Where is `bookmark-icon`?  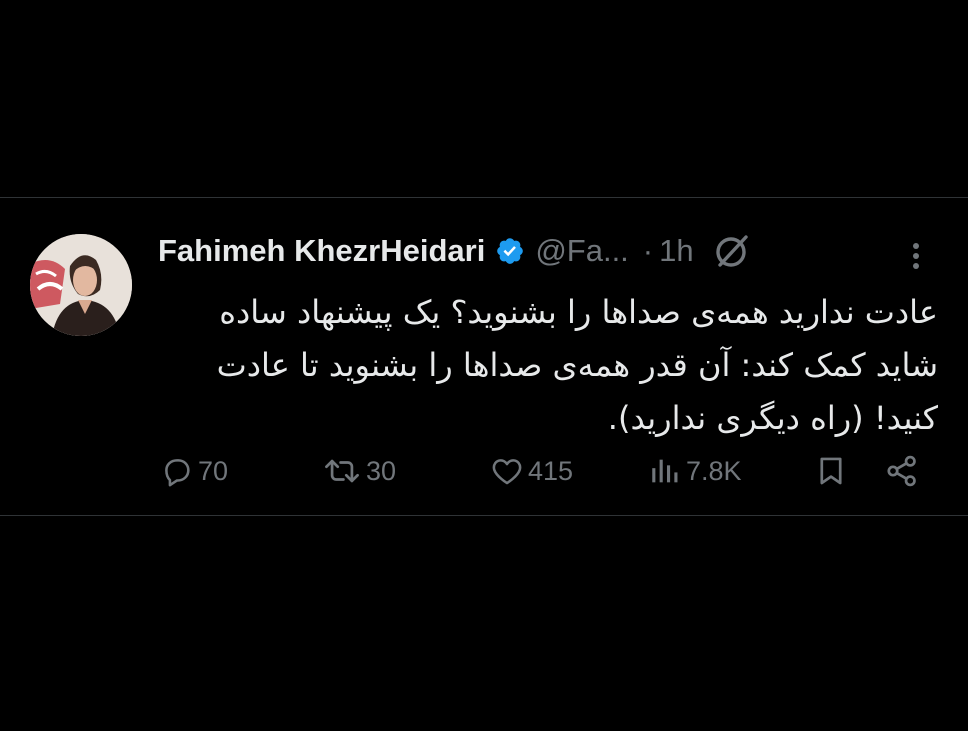 bookmark-icon is located at coordinates (831, 471).